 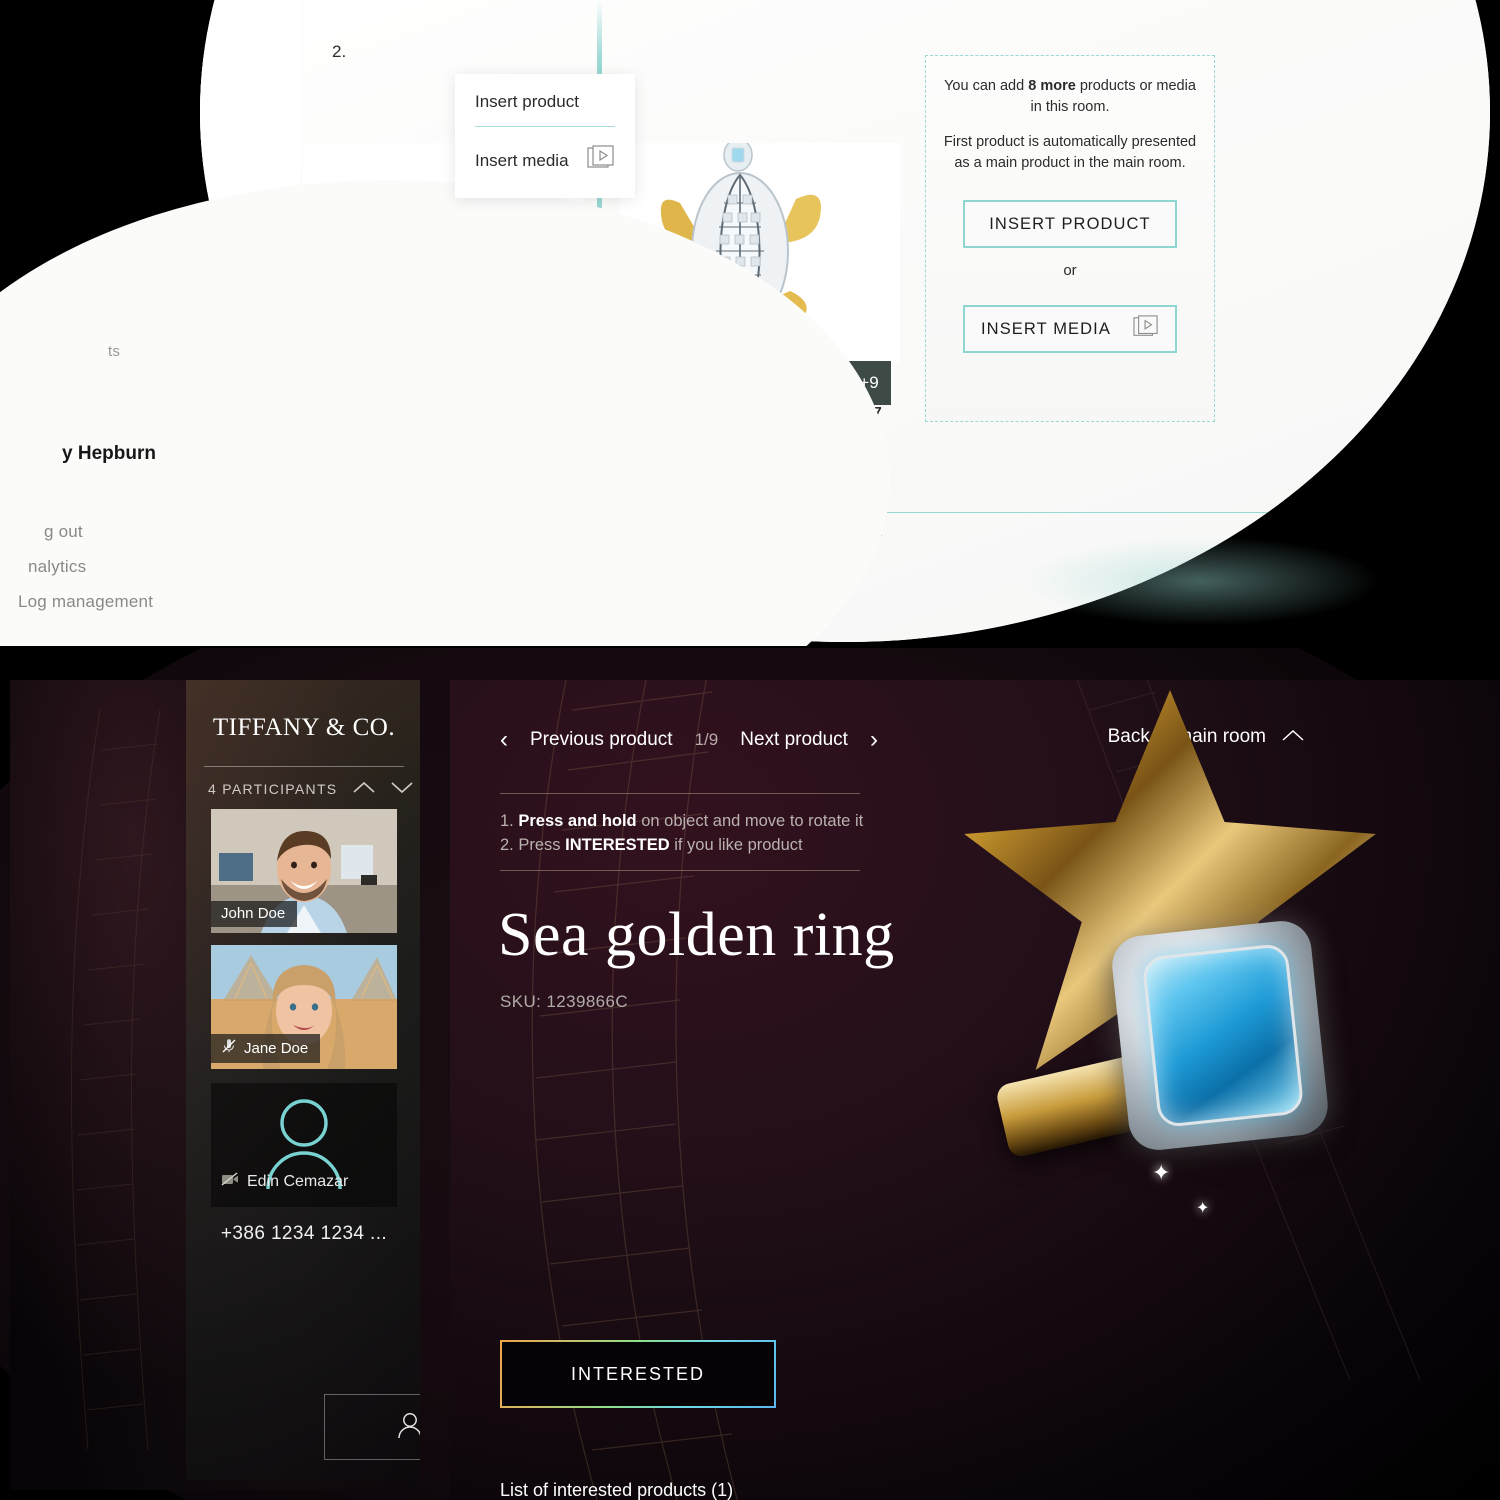 What do you see at coordinates (229, 1048) in the screenshot?
I see `mic-off-icon` at bounding box center [229, 1048].